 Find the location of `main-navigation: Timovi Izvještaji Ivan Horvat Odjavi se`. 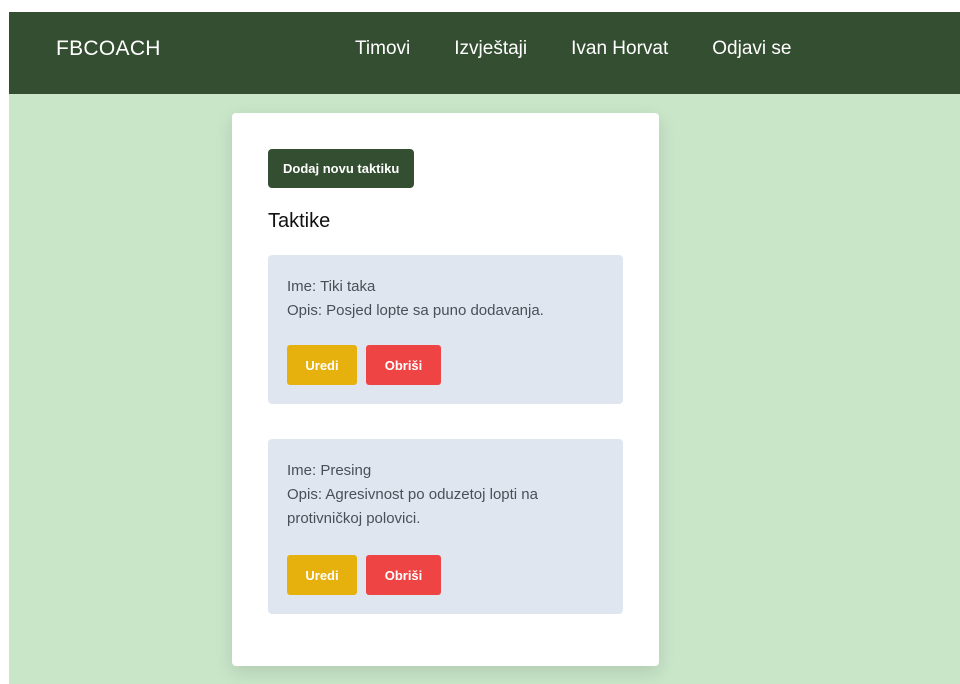

main-navigation: Timovi Izvještaji Ivan Horvat Odjavi se is located at coordinates (573, 49).